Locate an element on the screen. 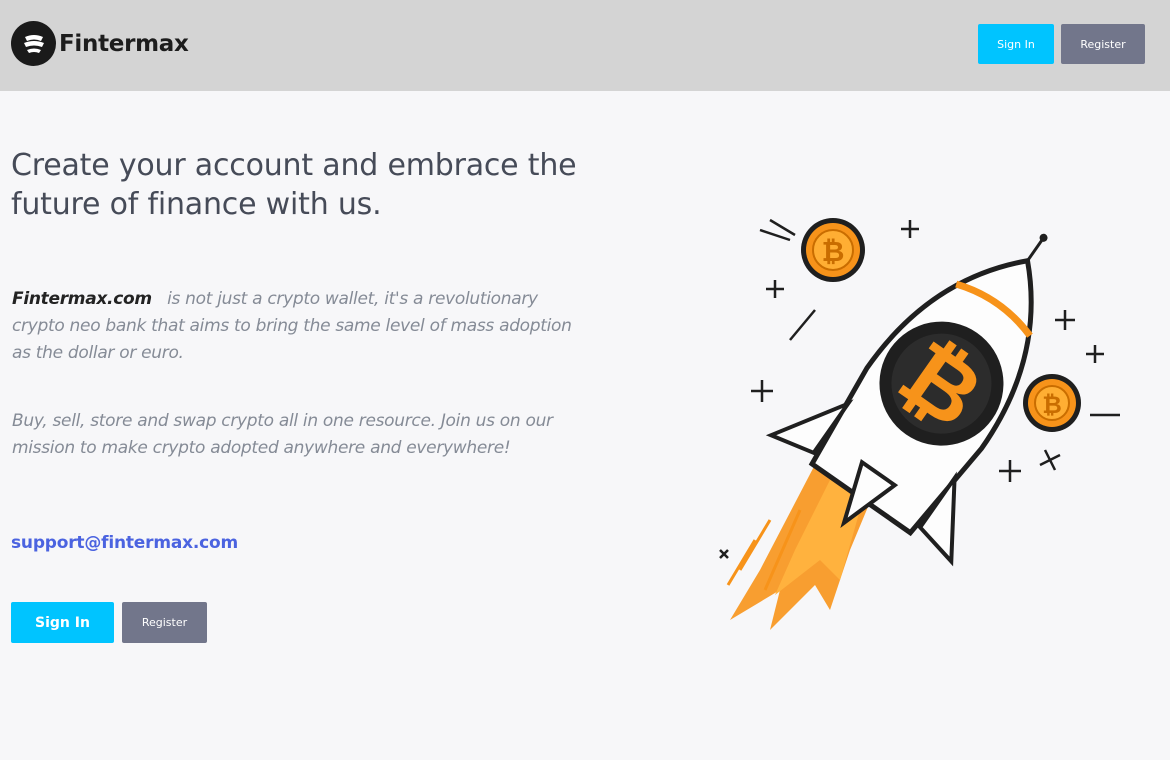 This screenshot has height=760, width=1170. brand-name: Fintermax is located at coordinates (124, 43).